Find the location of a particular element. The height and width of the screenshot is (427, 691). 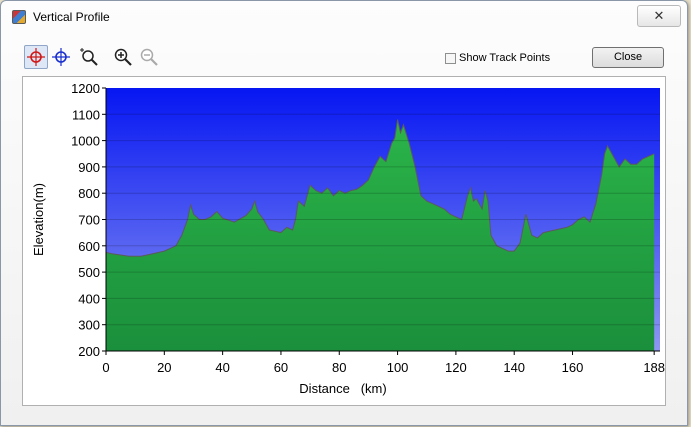

zoom-in-icon is located at coordinates (123, 57).